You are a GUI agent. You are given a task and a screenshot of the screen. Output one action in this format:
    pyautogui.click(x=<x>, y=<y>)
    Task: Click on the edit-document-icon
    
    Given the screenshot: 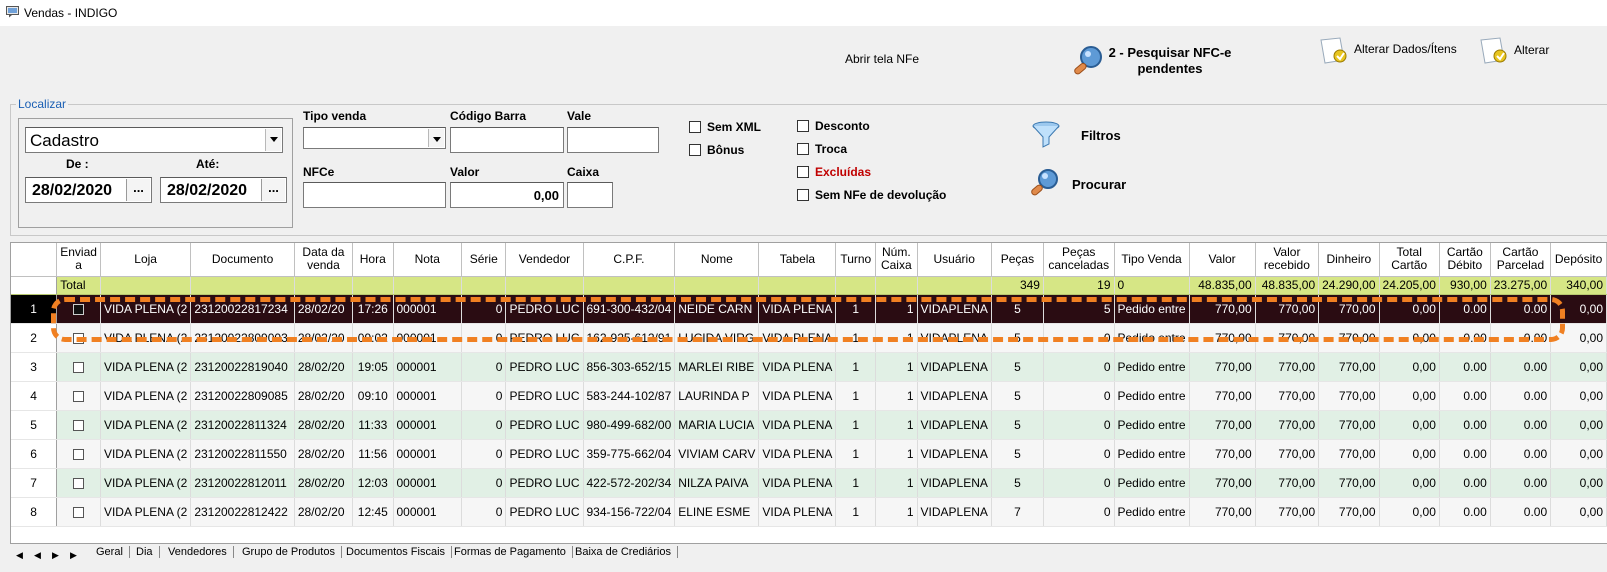 What is the action you would take?
    pyautogui.click(x=1334, y=51)
    